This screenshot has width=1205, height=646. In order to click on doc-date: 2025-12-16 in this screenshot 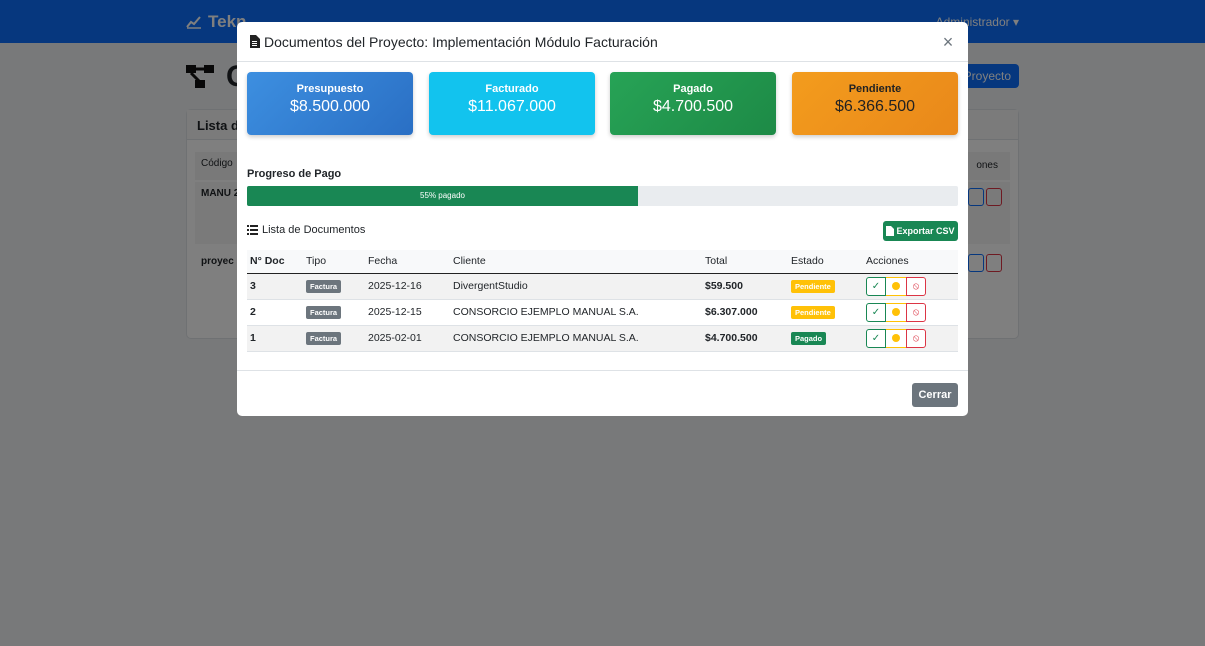, I will do `click(407, 286)`.